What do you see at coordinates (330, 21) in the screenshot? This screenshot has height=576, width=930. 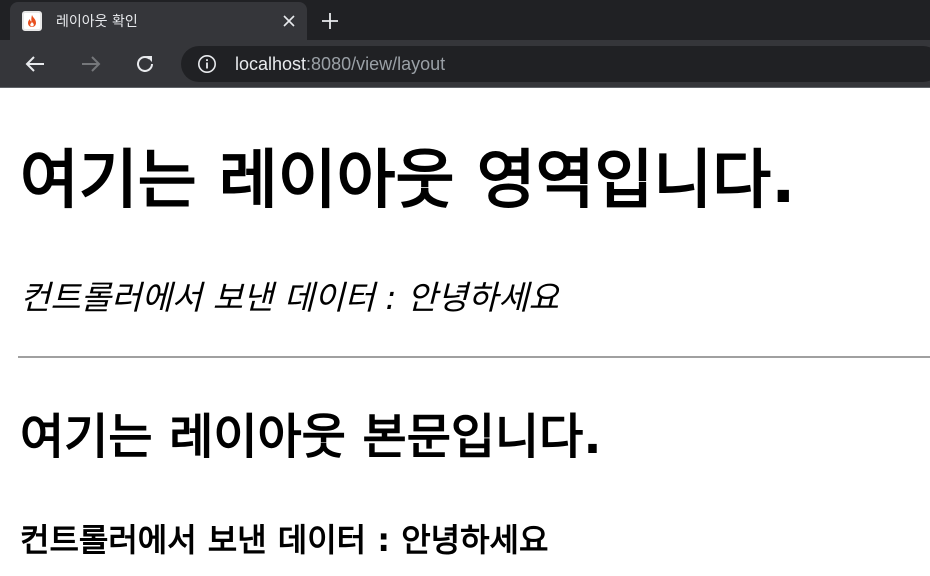 I see `new-tab-plus-icon` at bounding box center [330, 21].